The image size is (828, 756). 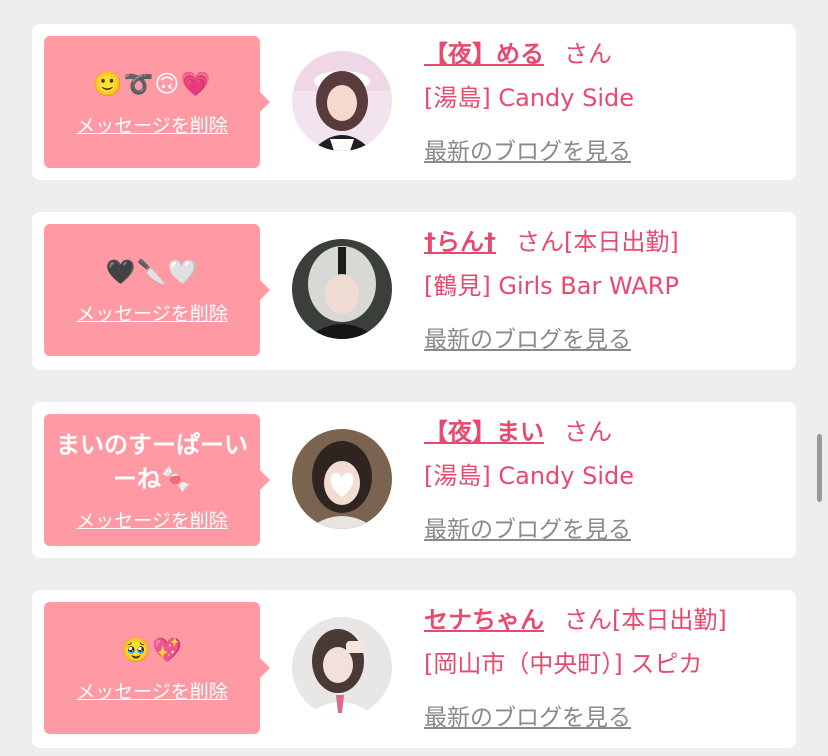 What do you see at coordinates (484, 54) in the screenshot?
I see `cast-name-link: 【夜】める` at bounding box center [484, 54].